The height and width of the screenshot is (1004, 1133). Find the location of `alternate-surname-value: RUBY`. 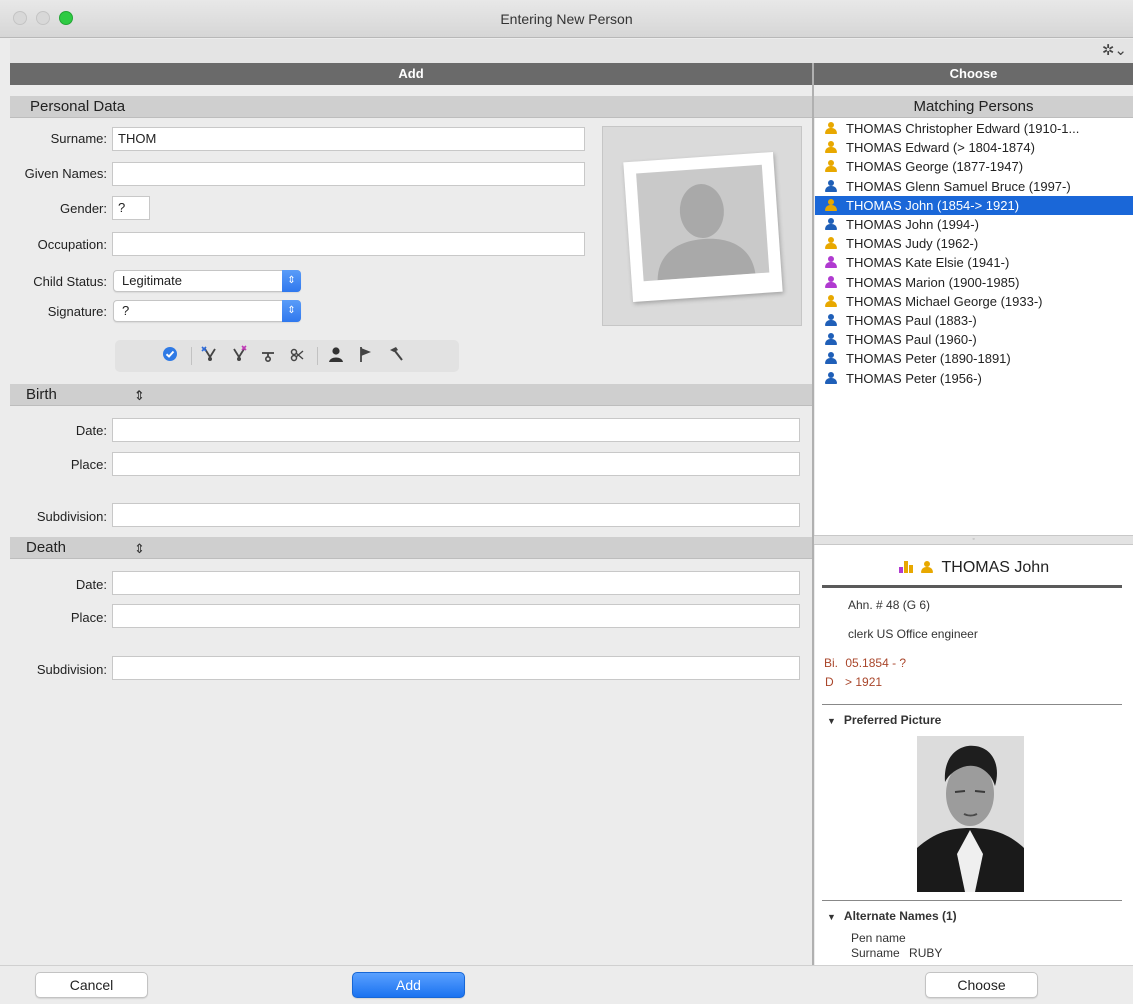

alternate-surname-value: RUBY is located at coordinates (926, 953).